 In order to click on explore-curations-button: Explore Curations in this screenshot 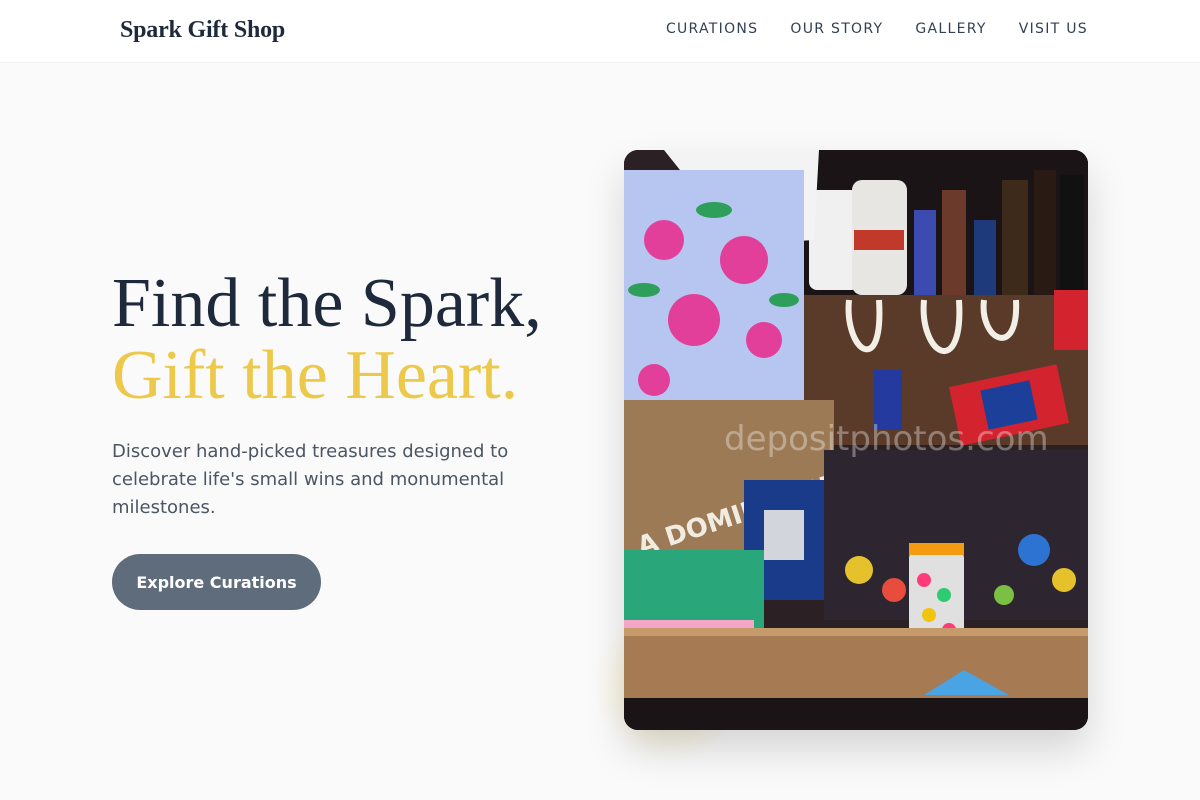, I will do `click(216, 582)`.